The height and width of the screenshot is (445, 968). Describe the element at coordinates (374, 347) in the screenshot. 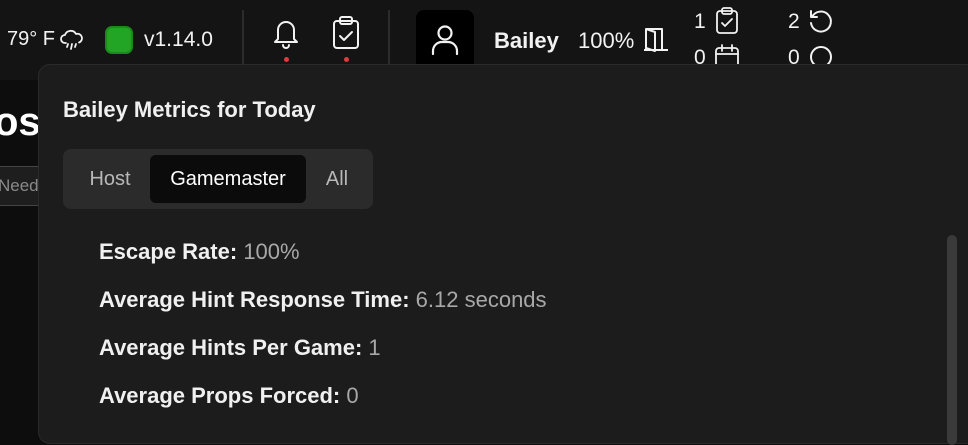

I see `metric-value: 1` at that location.